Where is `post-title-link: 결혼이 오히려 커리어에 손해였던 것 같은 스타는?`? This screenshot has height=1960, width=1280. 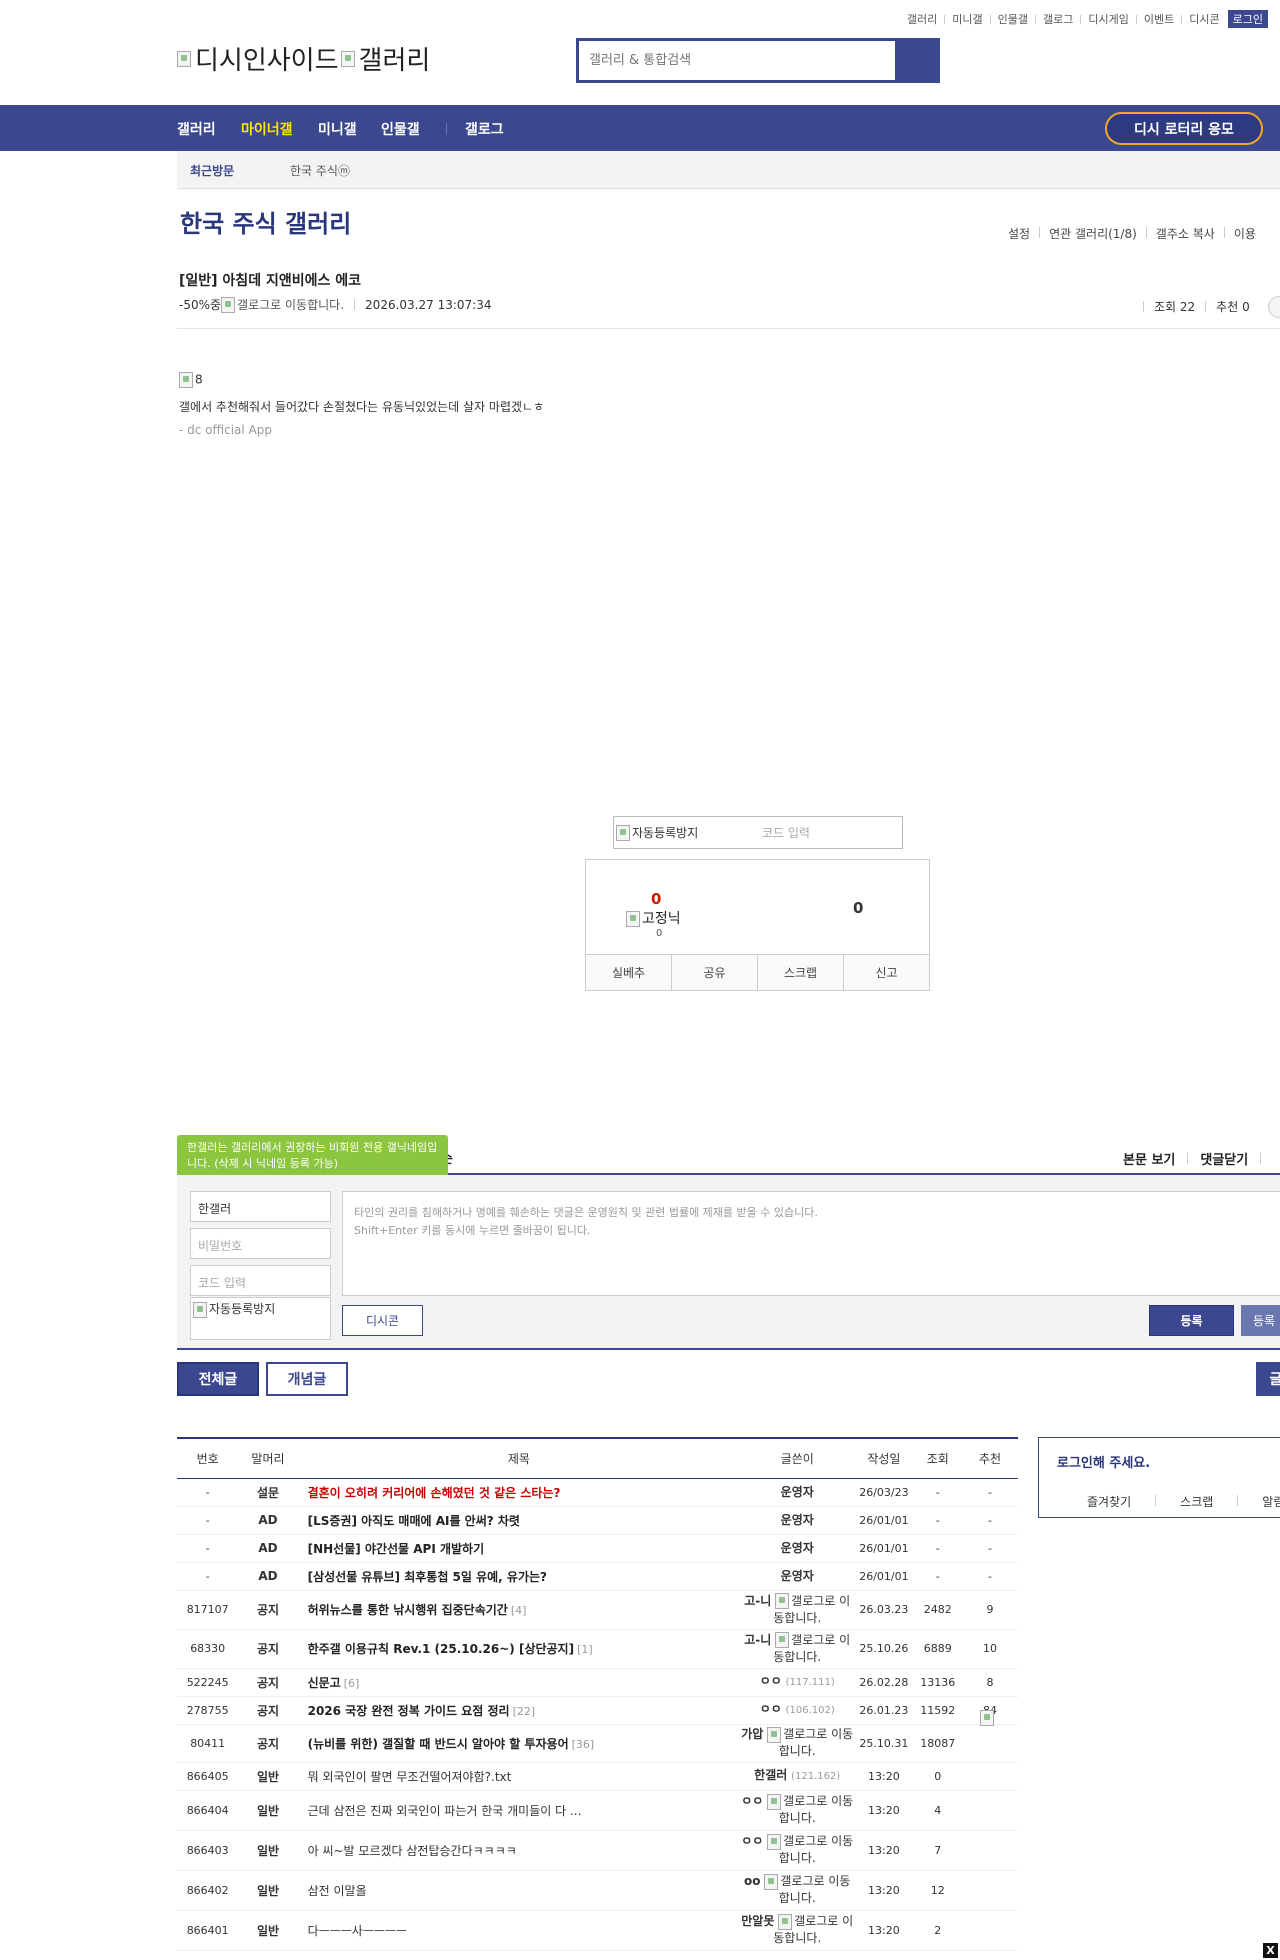
post-title-link: 결혼이 오히려 커리어에 손해였던 것 같은 스타는? is located at coordinates (434, 1493).